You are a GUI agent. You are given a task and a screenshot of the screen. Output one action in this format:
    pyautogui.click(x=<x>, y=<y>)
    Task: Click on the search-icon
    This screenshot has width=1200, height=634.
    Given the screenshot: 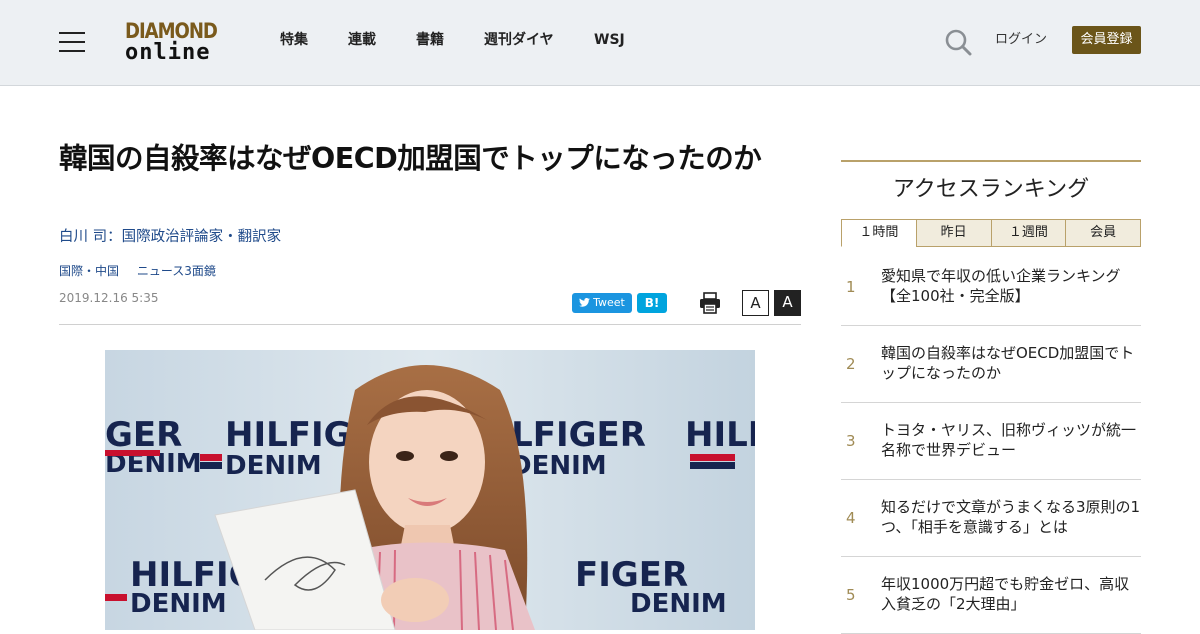 What is the action you would take?
    pyautogui.click(x=958, y=42)
    